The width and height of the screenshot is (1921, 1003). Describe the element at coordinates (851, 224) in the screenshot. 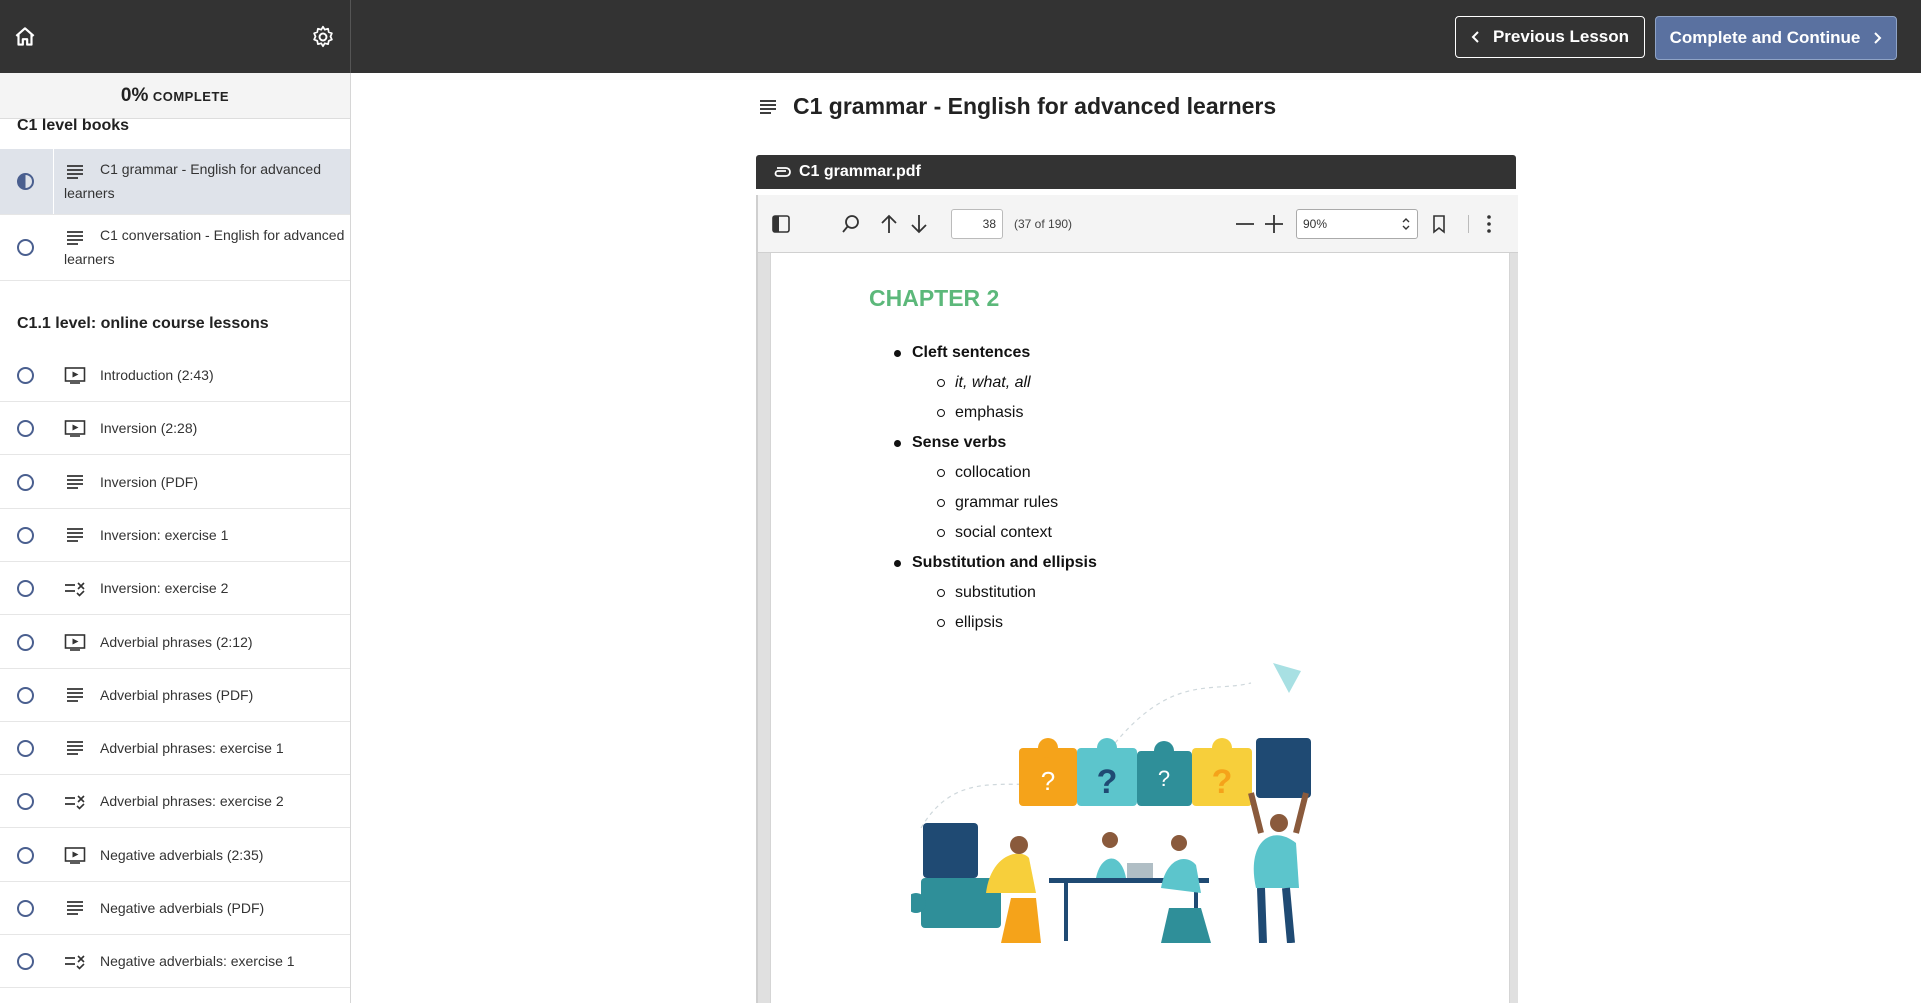

I see `search-icon` at that location.